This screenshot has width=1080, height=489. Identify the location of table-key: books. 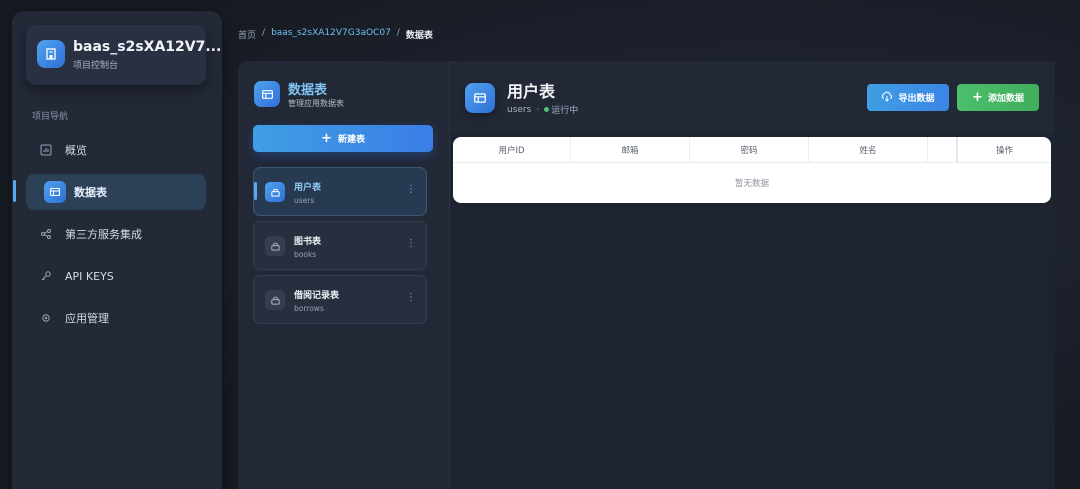
(305, 254).